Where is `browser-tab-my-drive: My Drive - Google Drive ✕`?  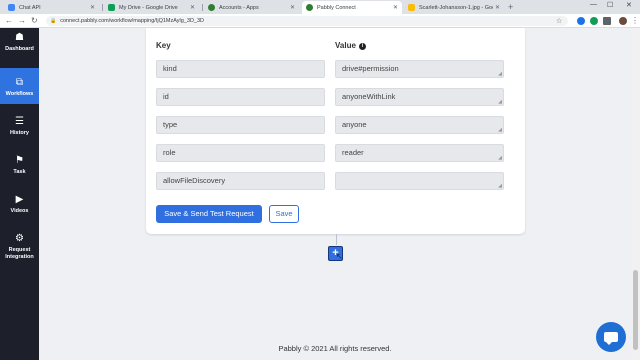 browser-tab-my-drive: My Drive - Google Drive ✕ is located at coordinates (151, 7).